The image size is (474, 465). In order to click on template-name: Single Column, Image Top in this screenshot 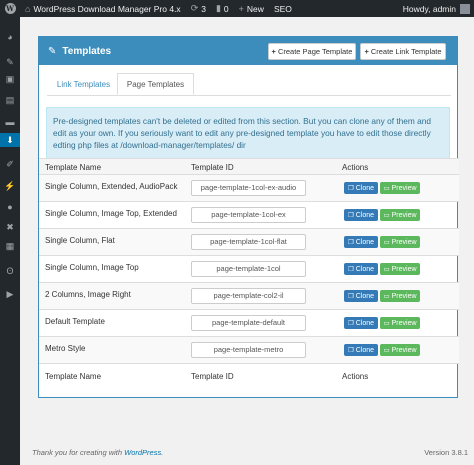, I will do `click(92, 267)`.